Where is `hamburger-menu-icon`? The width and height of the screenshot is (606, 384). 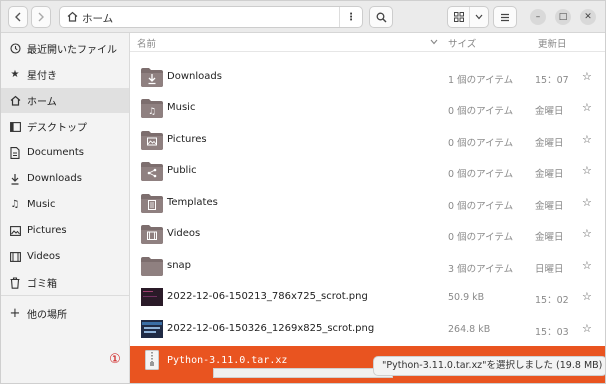 hamburger-menu-icon is located at coordinates (505, 17).